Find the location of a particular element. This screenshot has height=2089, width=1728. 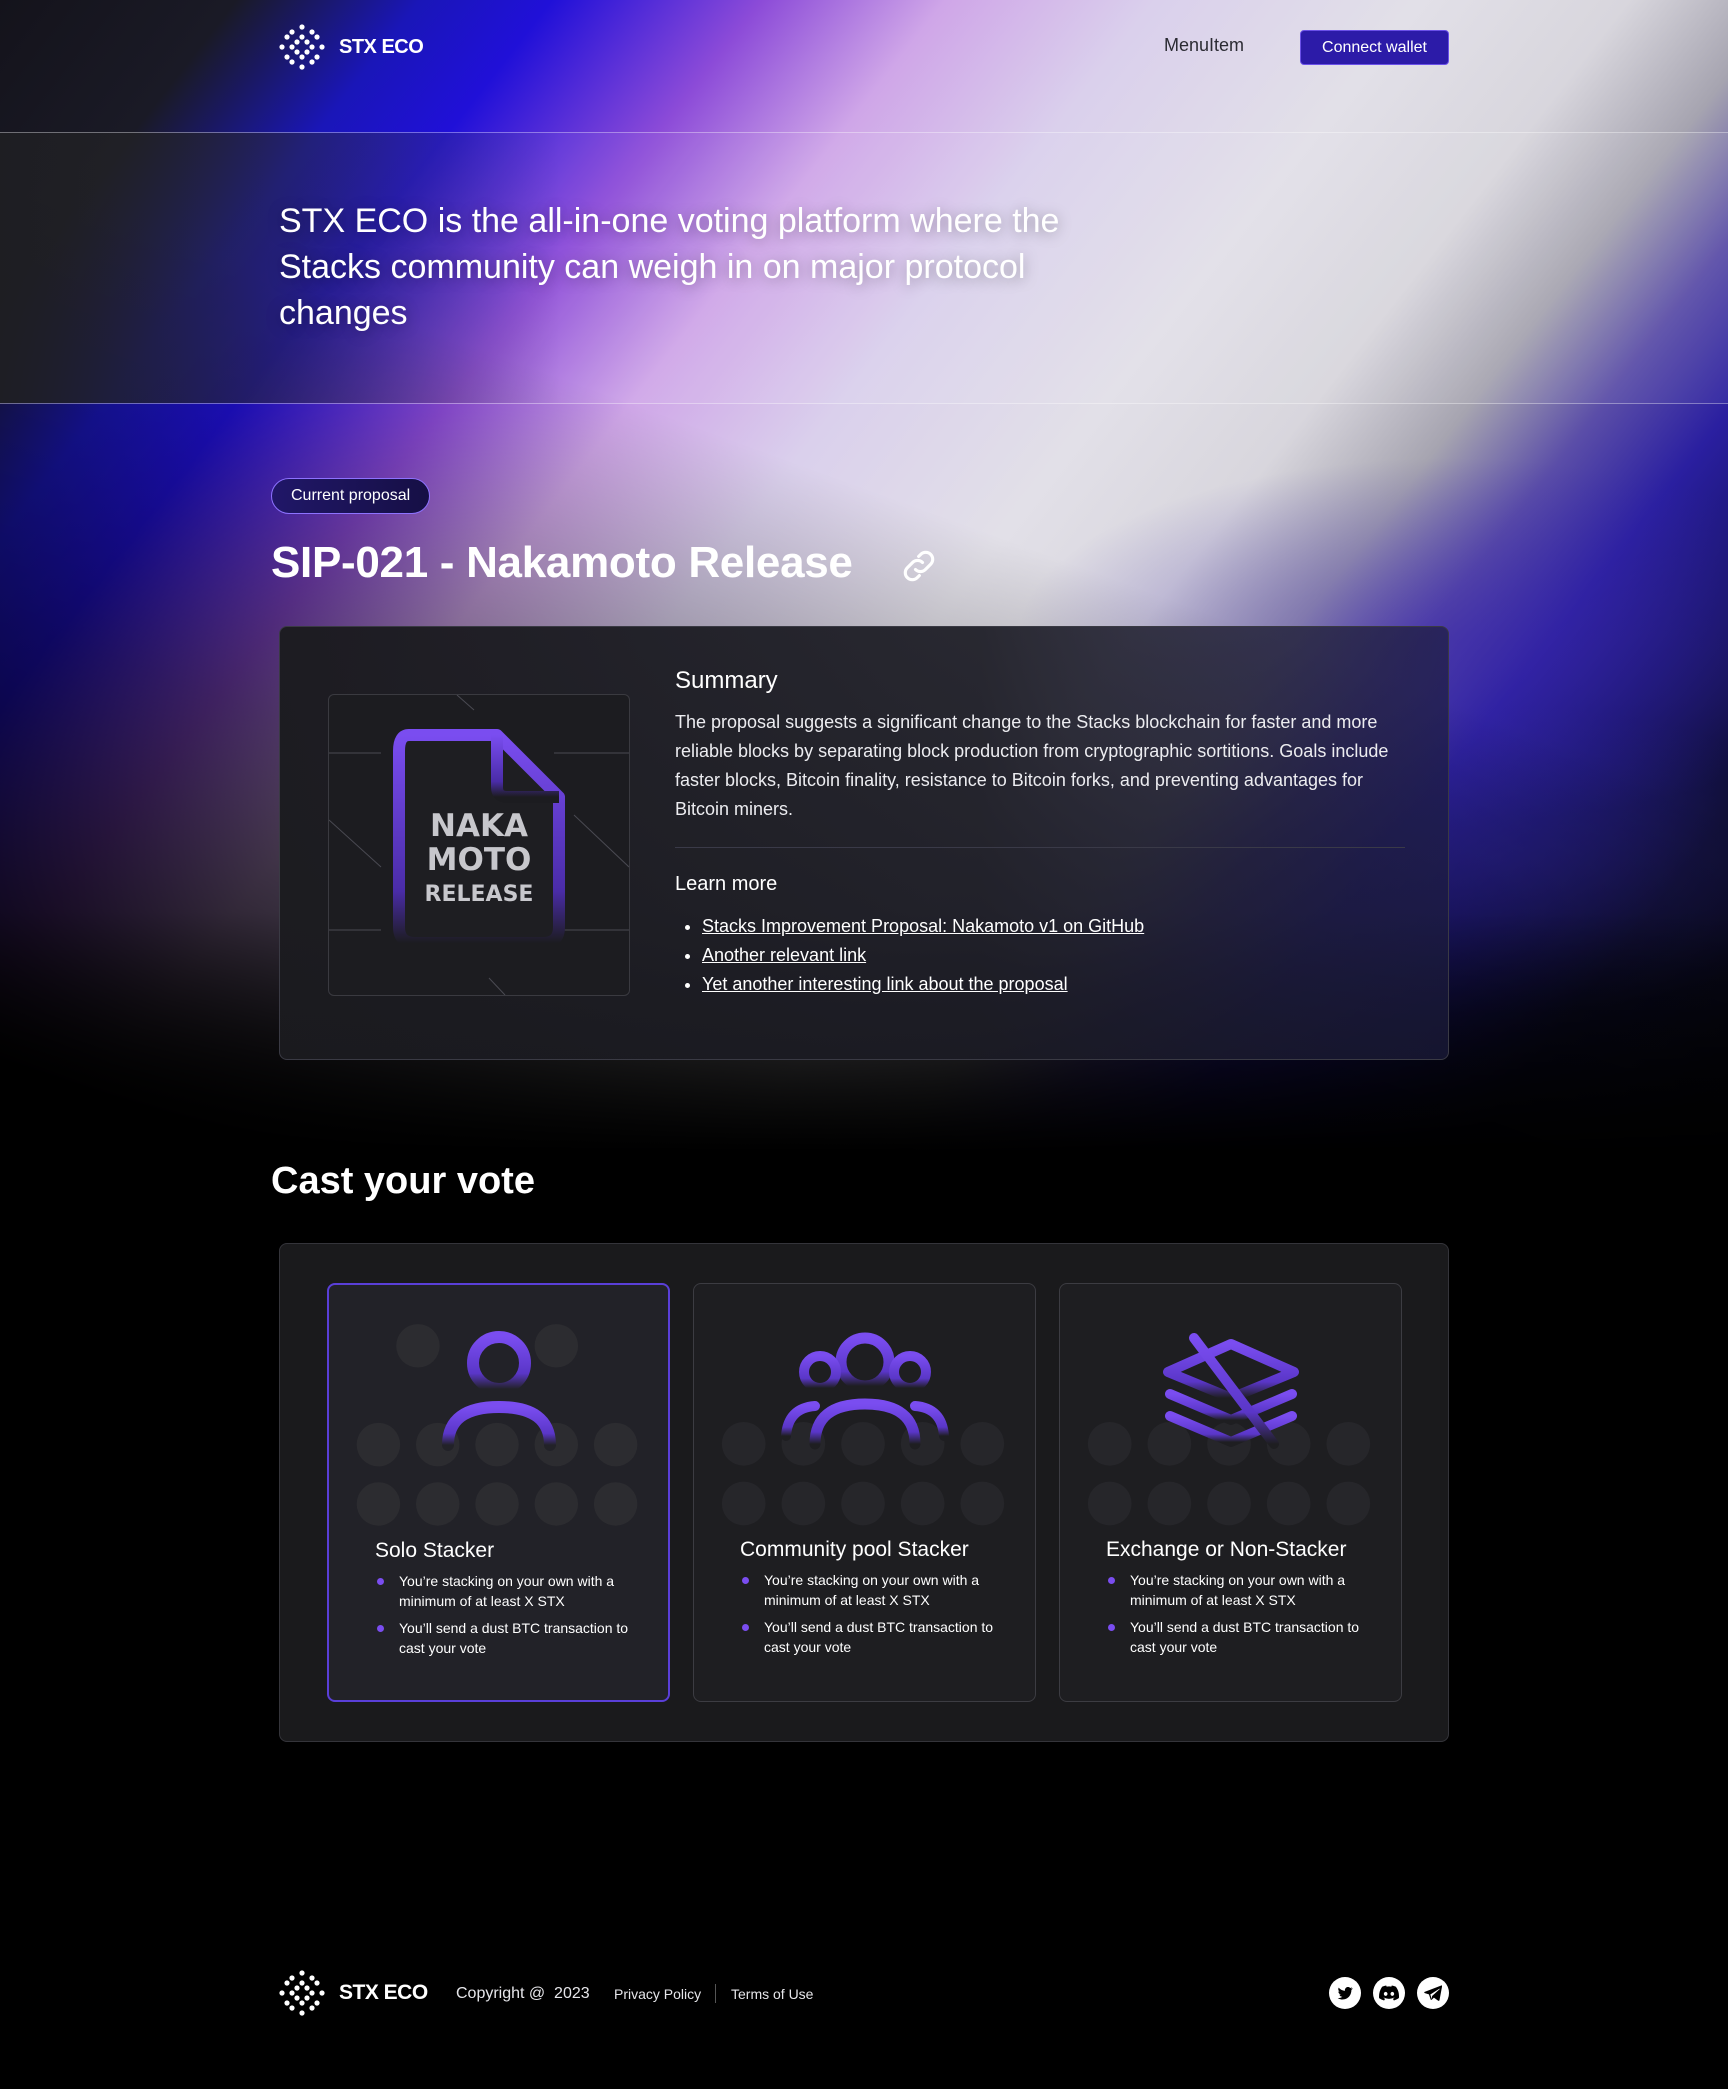

discord-icon is located at coordinates (1389, 1993).